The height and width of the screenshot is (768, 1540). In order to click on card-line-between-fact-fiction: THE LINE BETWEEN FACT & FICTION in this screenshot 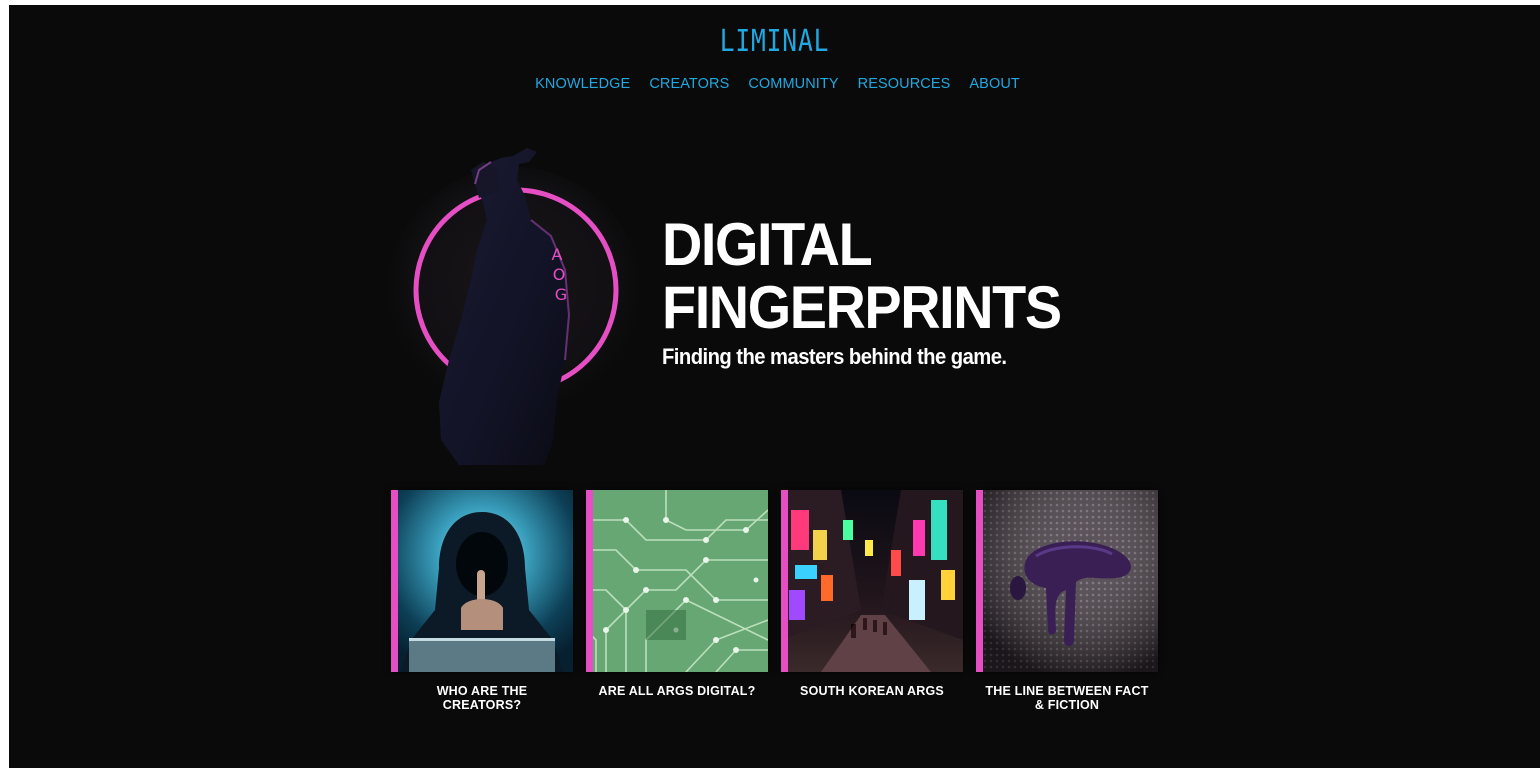, I will do `click(1067, 605)`.